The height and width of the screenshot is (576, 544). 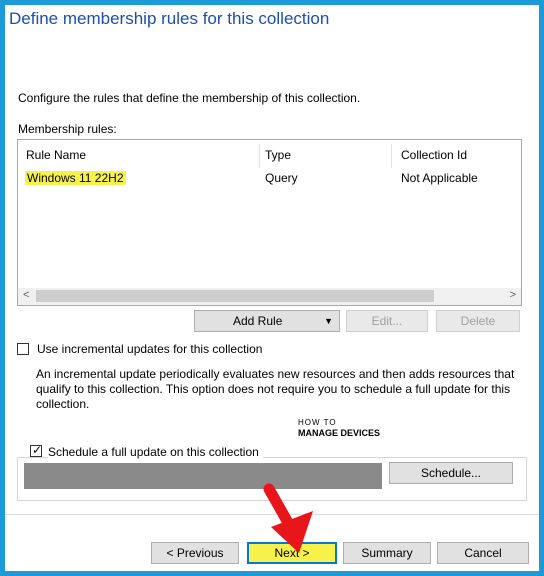 What do you see at coordinates (328, 321) in the screenshot?
I see `dropdown-arrow-icon: ▼` at bounding box center [328, 321].